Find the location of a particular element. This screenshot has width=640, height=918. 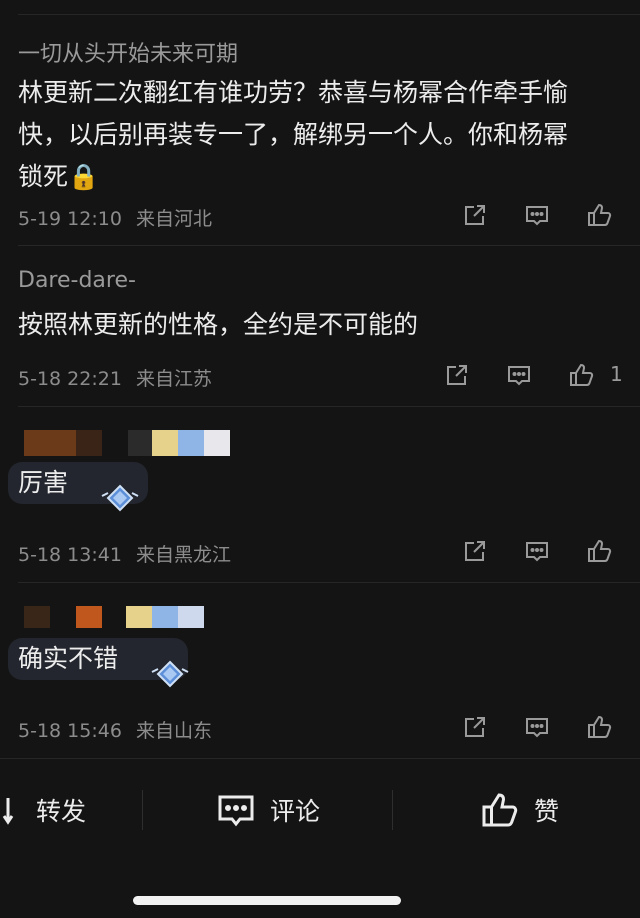

repost-button: 转发 is located at coordinates (43, 810).